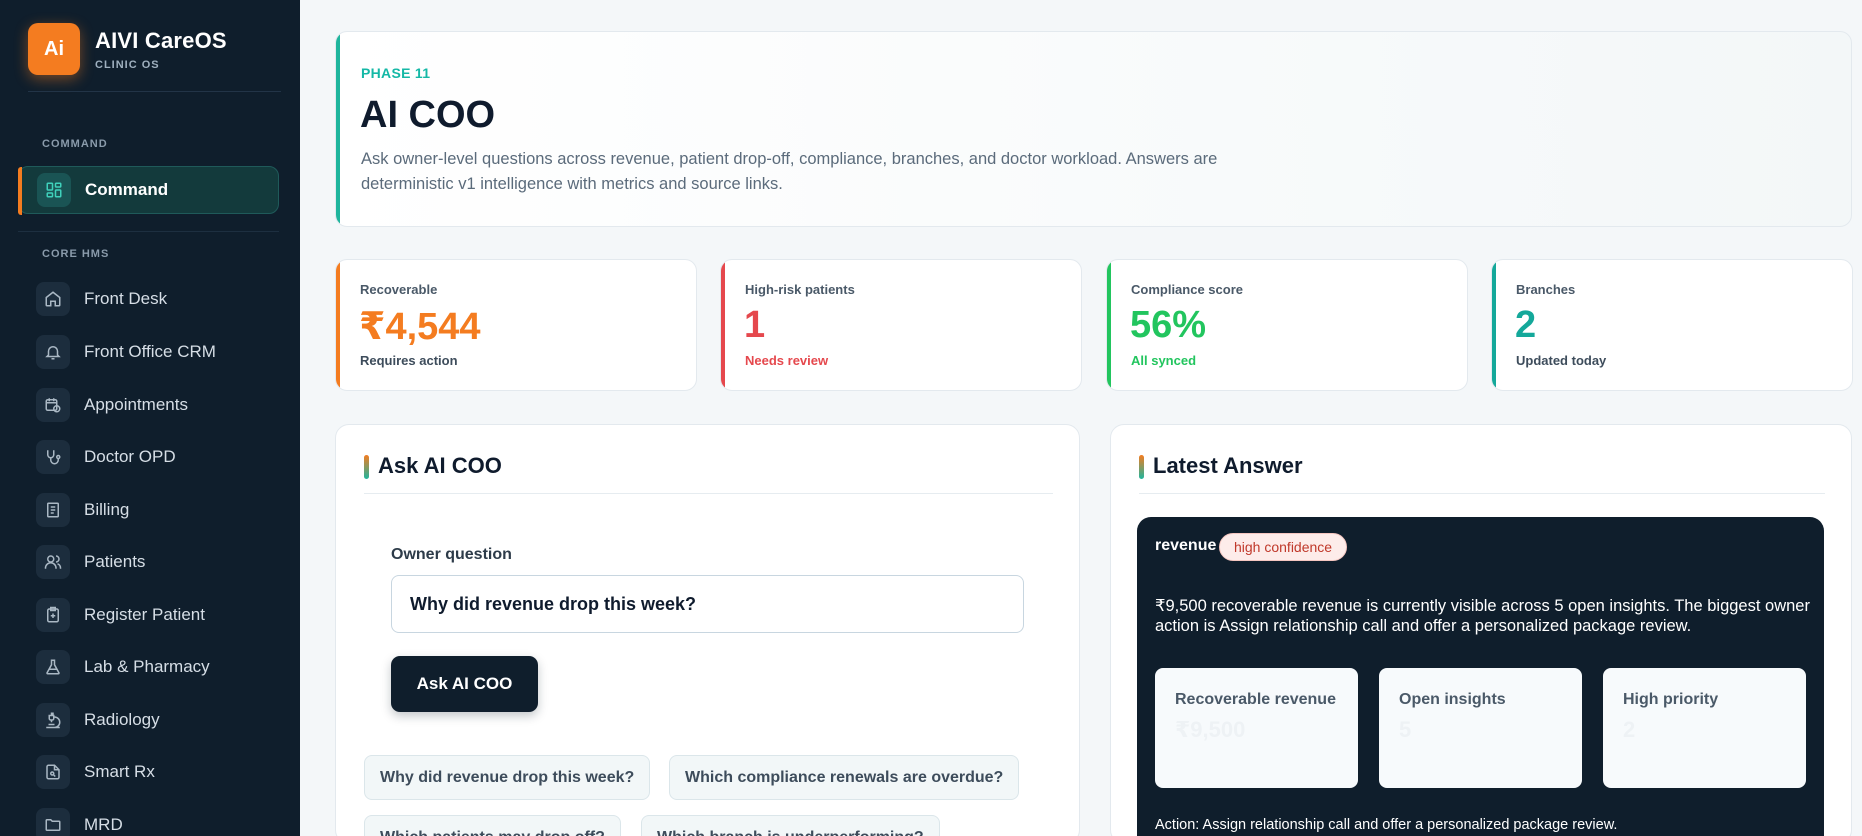  I want to click on sidebar-item-label: Front Office CRM, so click(150, 351).